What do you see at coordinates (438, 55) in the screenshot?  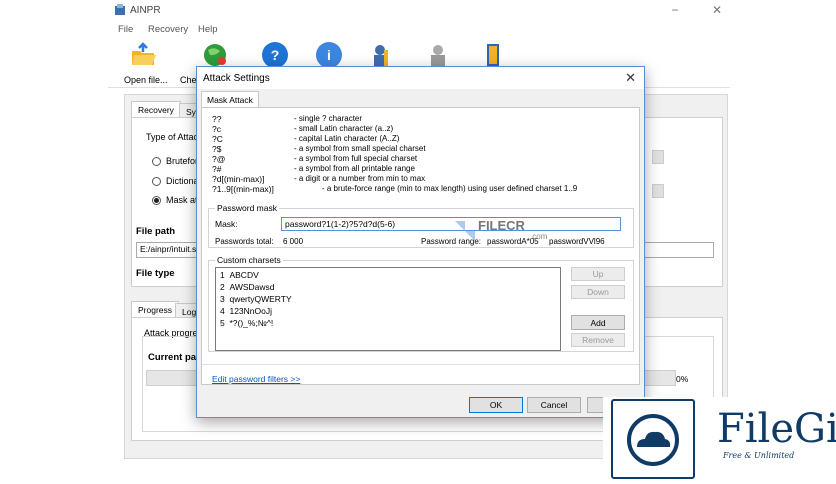 I see `user-gray-icon` at bounding box center [438, 55].